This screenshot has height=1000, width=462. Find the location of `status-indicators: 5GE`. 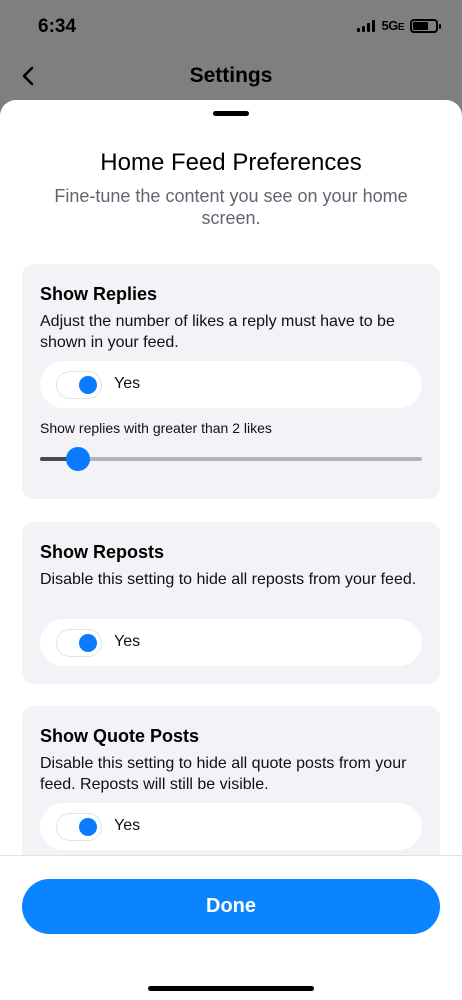

status-indicators: 5GE is located at coordinates (399, 25).